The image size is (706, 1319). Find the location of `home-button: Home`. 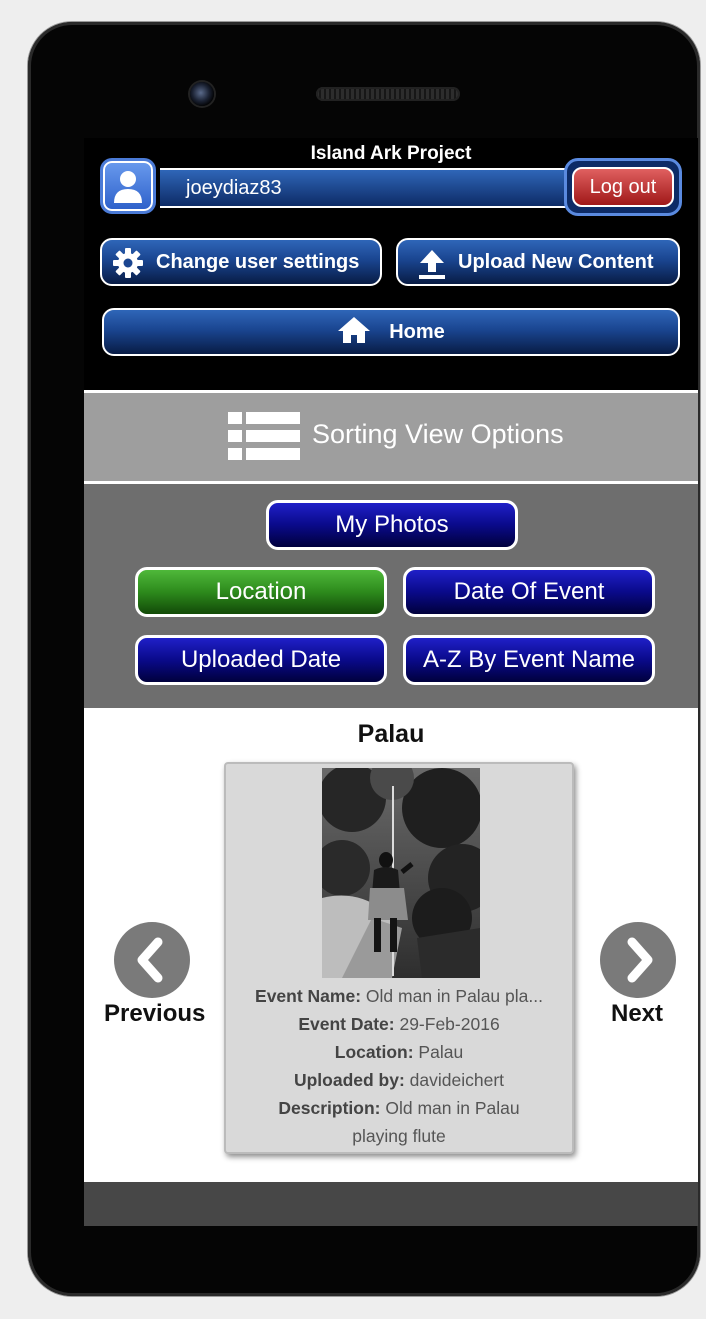

home-button: Home is located at coordinates (391, 332).